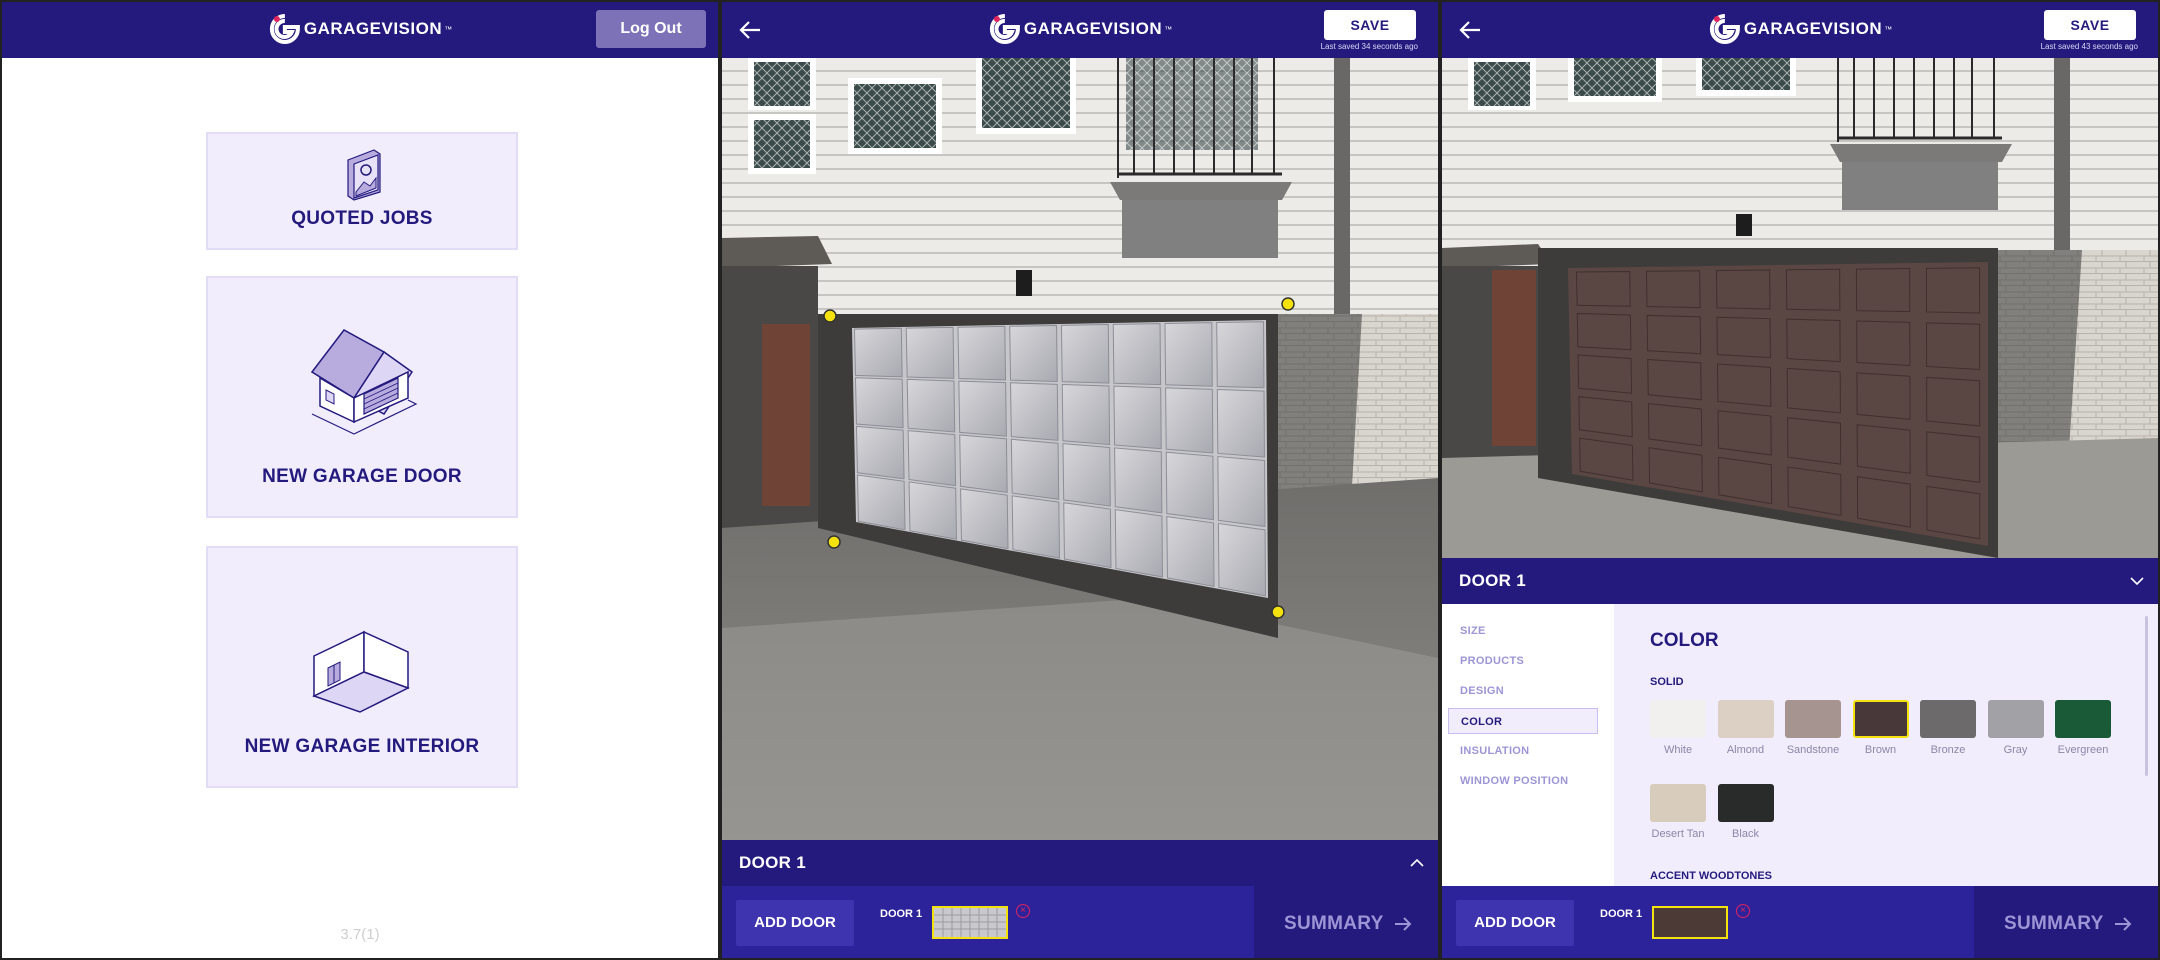  I want to click on color-swatch-sandstone, so click(1813, 719).